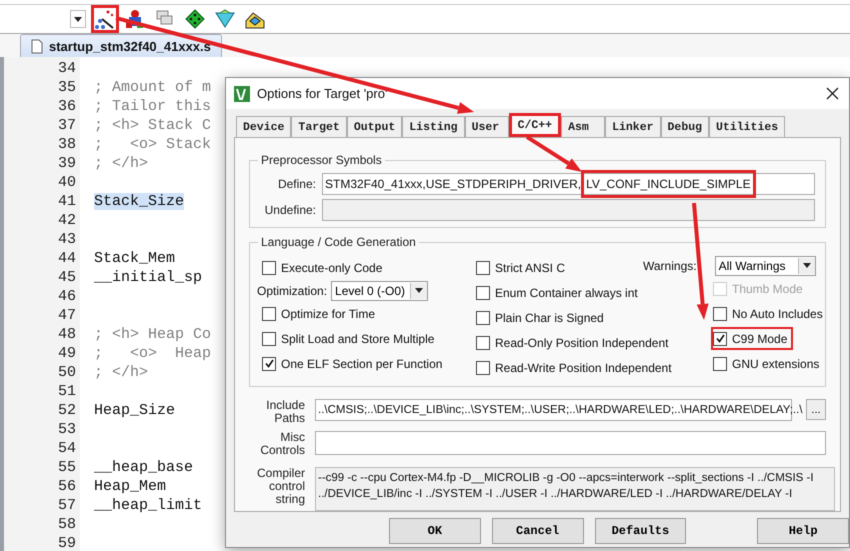 This screenshot has height=551, width=850. I want to click on code-line: Heap_Mem, so click(130, 486).